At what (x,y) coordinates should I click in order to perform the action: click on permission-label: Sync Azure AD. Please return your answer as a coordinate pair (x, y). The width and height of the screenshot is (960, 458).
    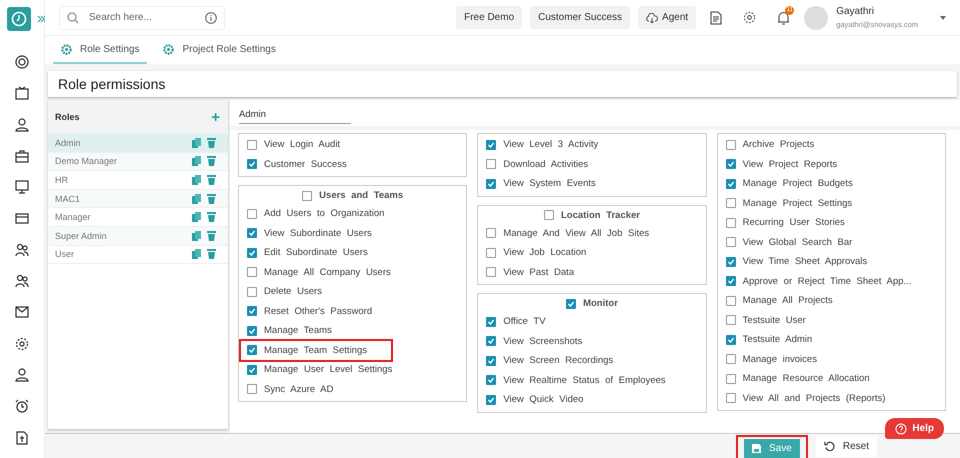
    Looking at the image, I should click on (299, 389).